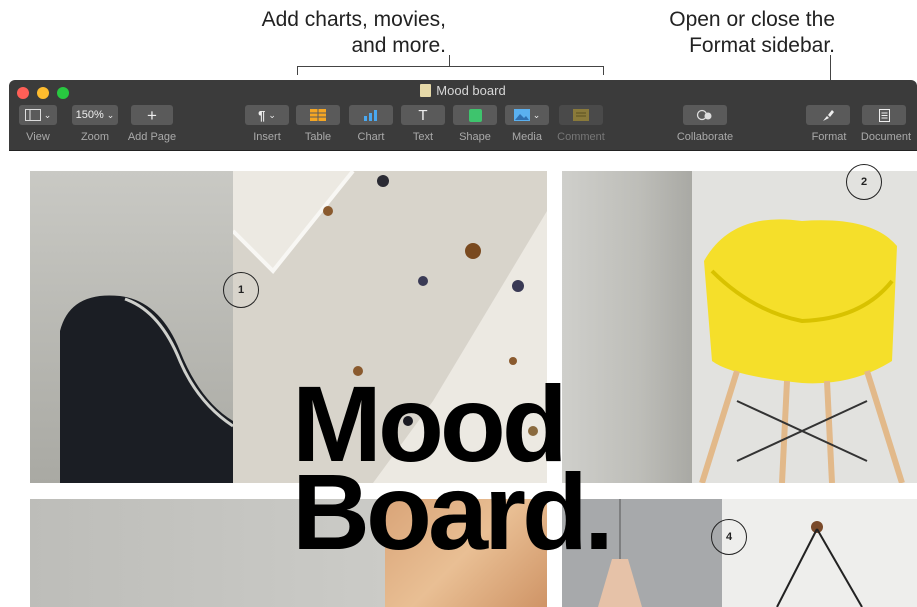 Image resolution: width=917 pixels, height=607 pixels. What do you see at coordinates (521, 115) in the screenshot?
I see `media-icon` at bounding box center [521, 115].